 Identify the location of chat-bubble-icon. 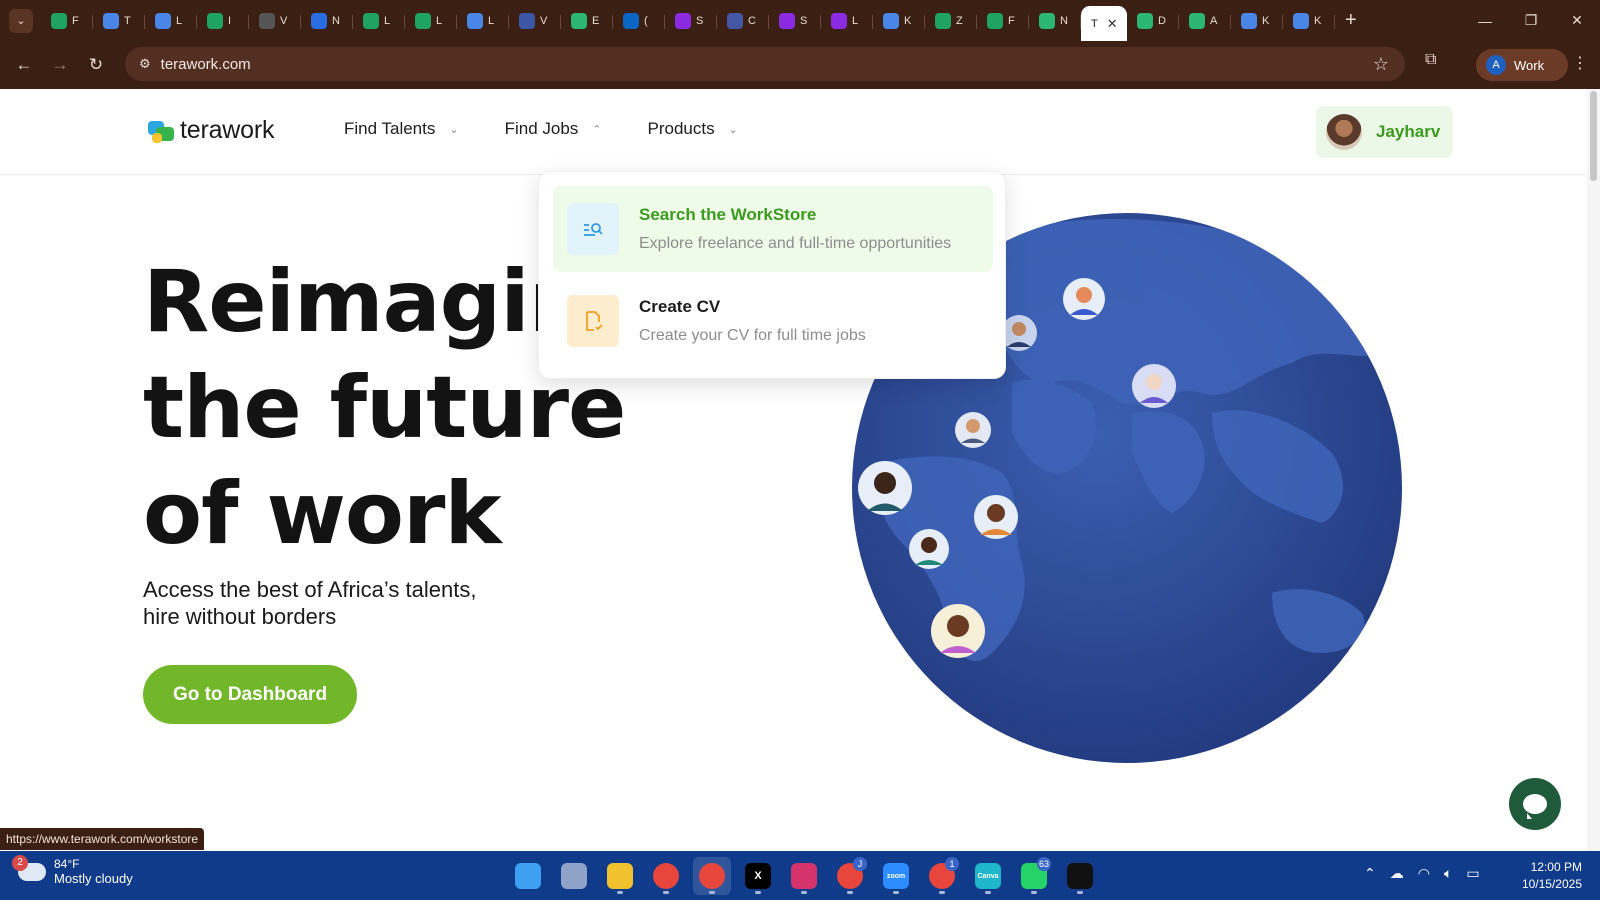
(1535, 806).